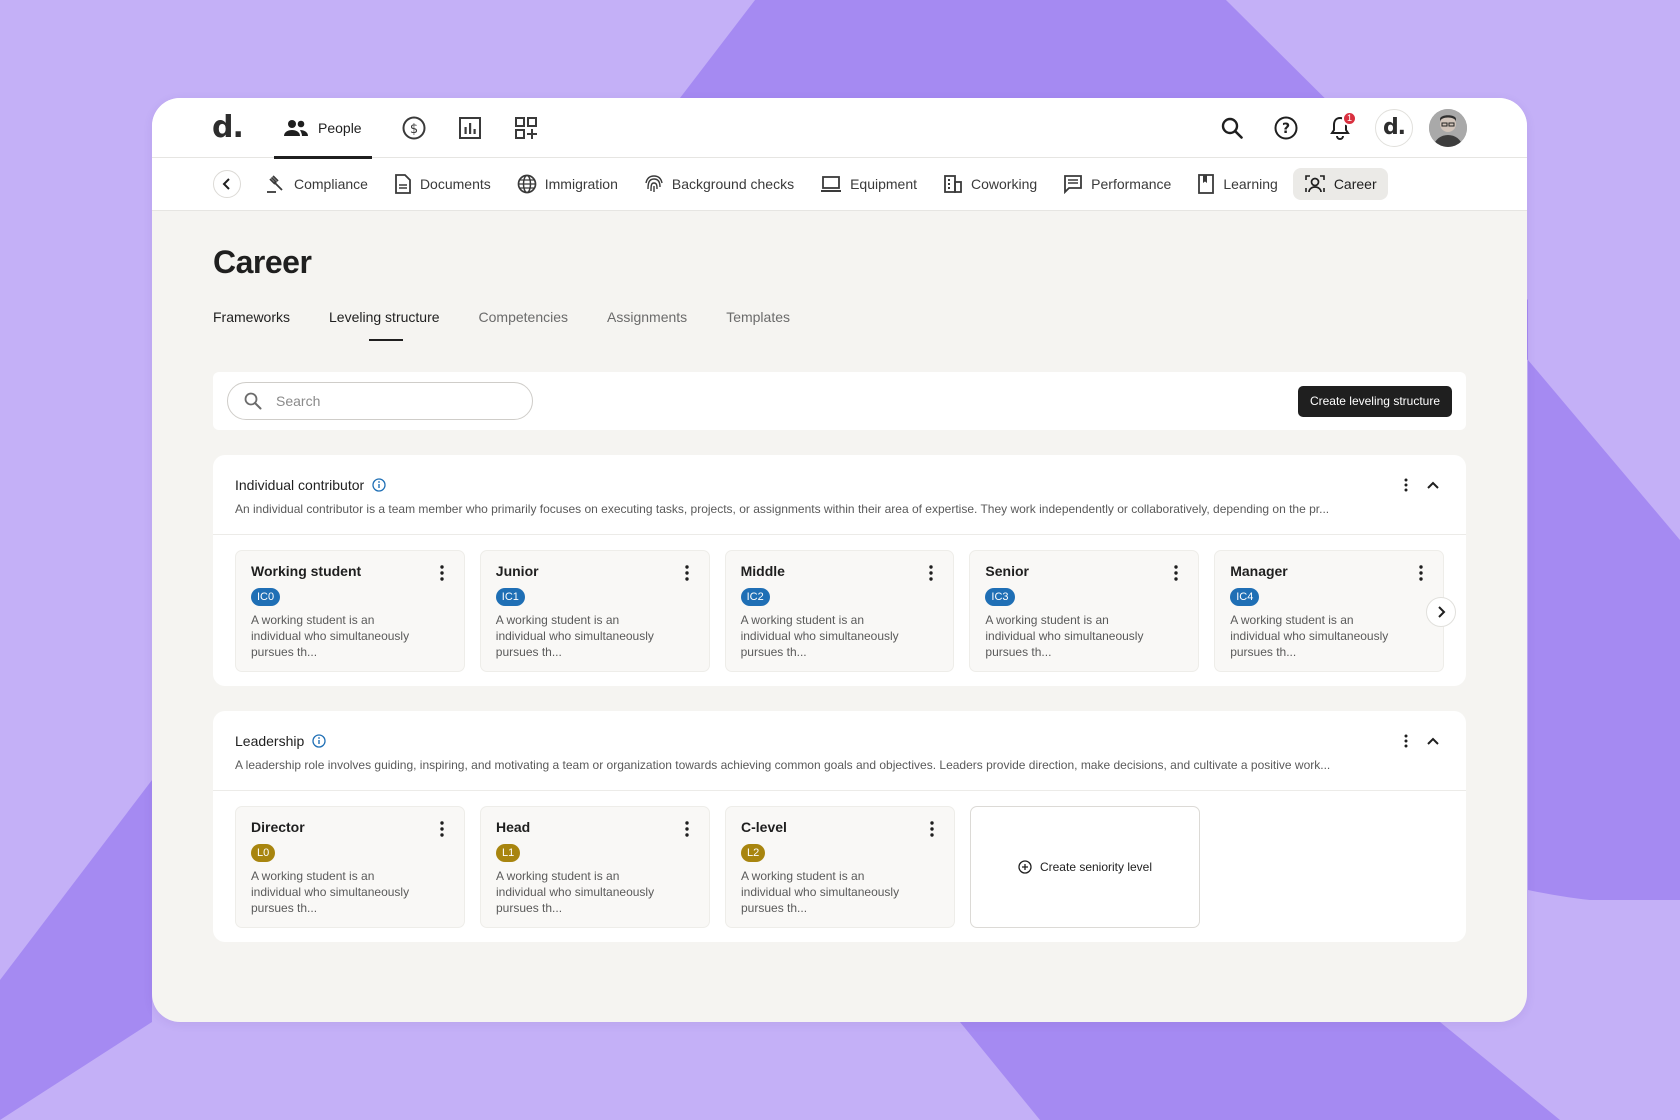 This screenshot has height=1120, width=1680. I want to click on nav-learning: Learning, so click(1237, 184).